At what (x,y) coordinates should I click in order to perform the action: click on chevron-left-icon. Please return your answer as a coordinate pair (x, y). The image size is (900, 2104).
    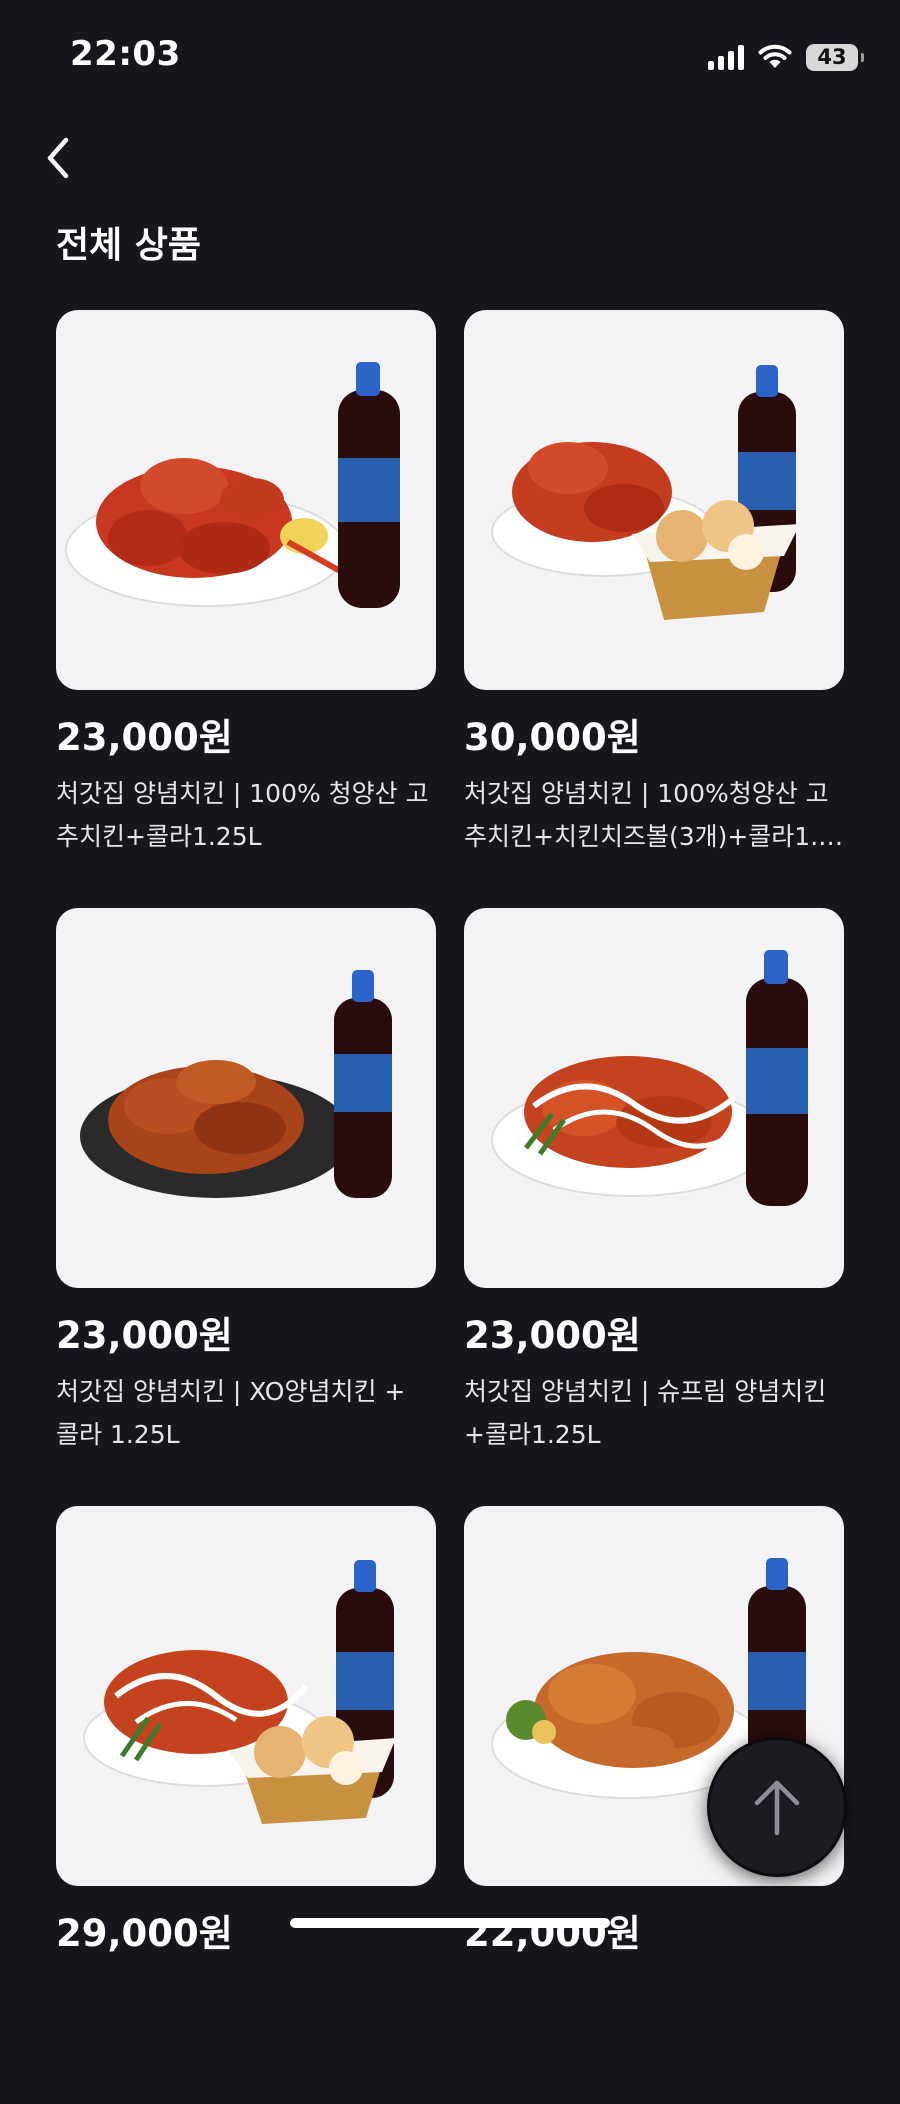
    Looking at the image, I should click on (58, 158).